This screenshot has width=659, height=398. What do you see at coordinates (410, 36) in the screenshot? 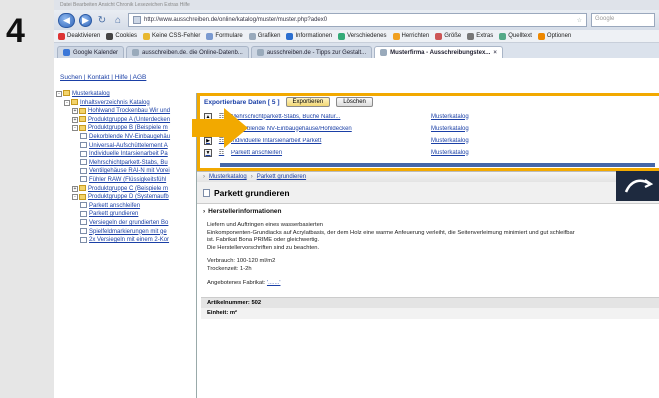
I see `bookmark-item: Herrichten` at bounding box center [410, 36].